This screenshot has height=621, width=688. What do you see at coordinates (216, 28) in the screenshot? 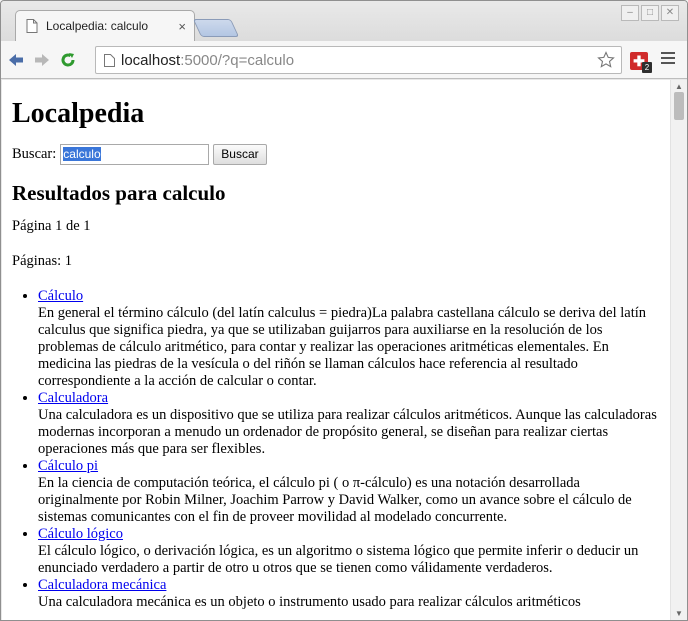
I see `new-tab-button` at bounding box center [216, 28].